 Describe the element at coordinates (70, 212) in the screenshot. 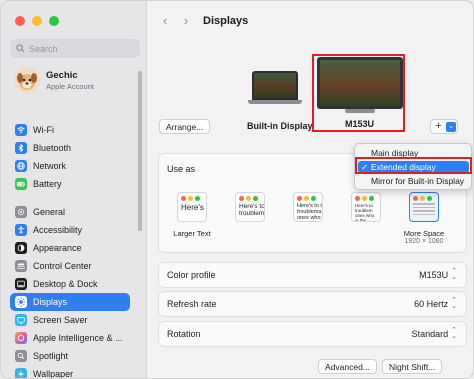

I see `sidebar-item-general: General` at that location.